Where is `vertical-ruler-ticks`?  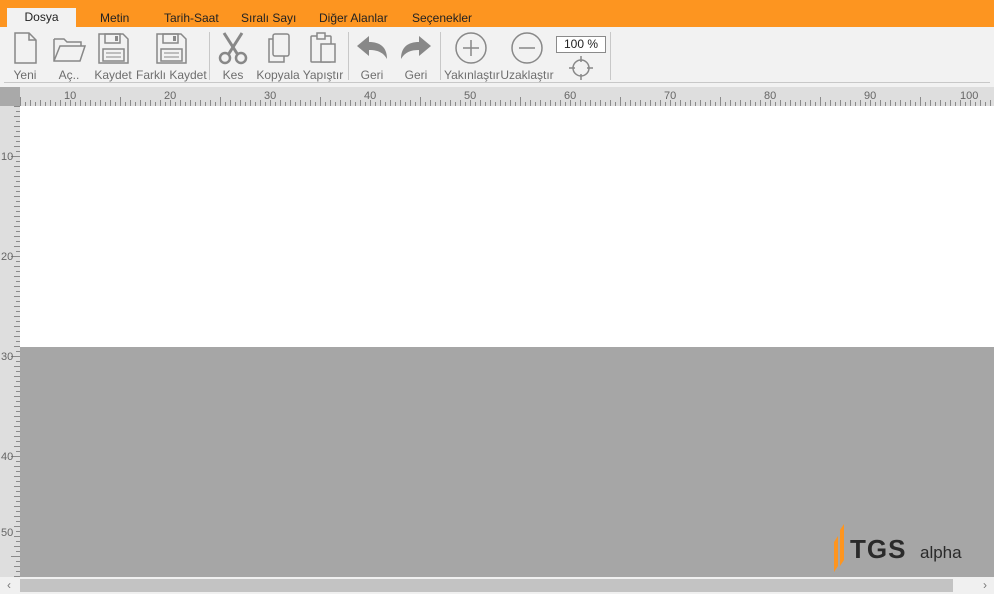
vertical-ruler-ticks is located at coordinates (15, 341).